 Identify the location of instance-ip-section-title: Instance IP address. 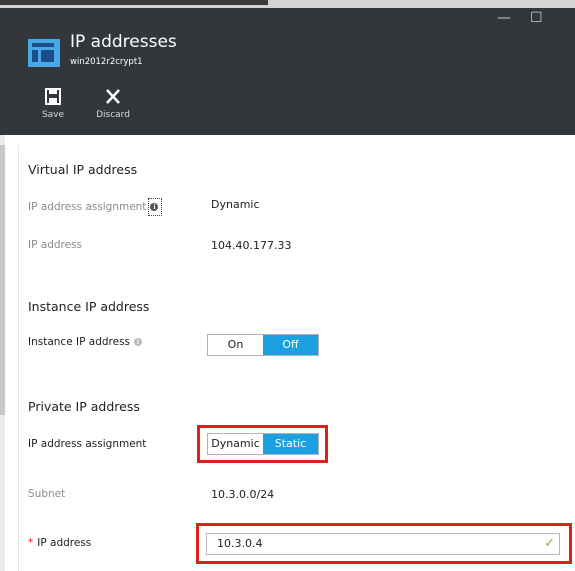
(89, 306).